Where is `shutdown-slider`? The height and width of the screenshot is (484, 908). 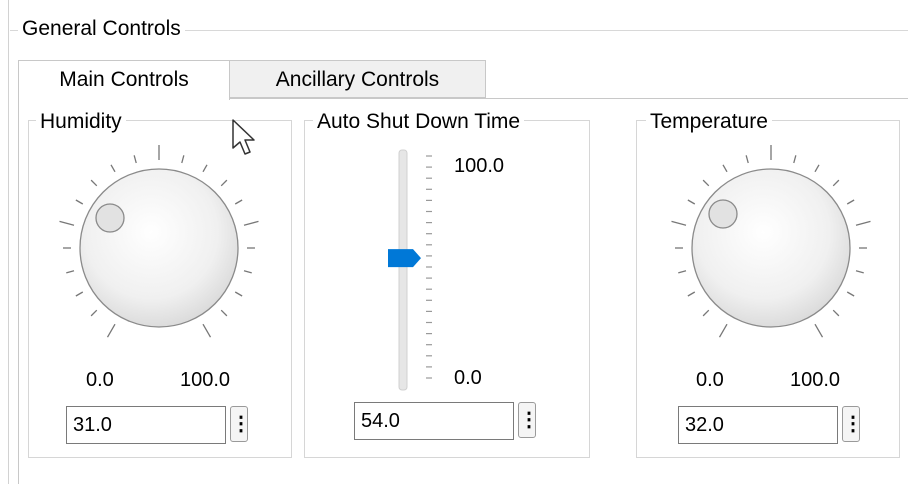
shutdown-slider is located at coordinates (415, 270).